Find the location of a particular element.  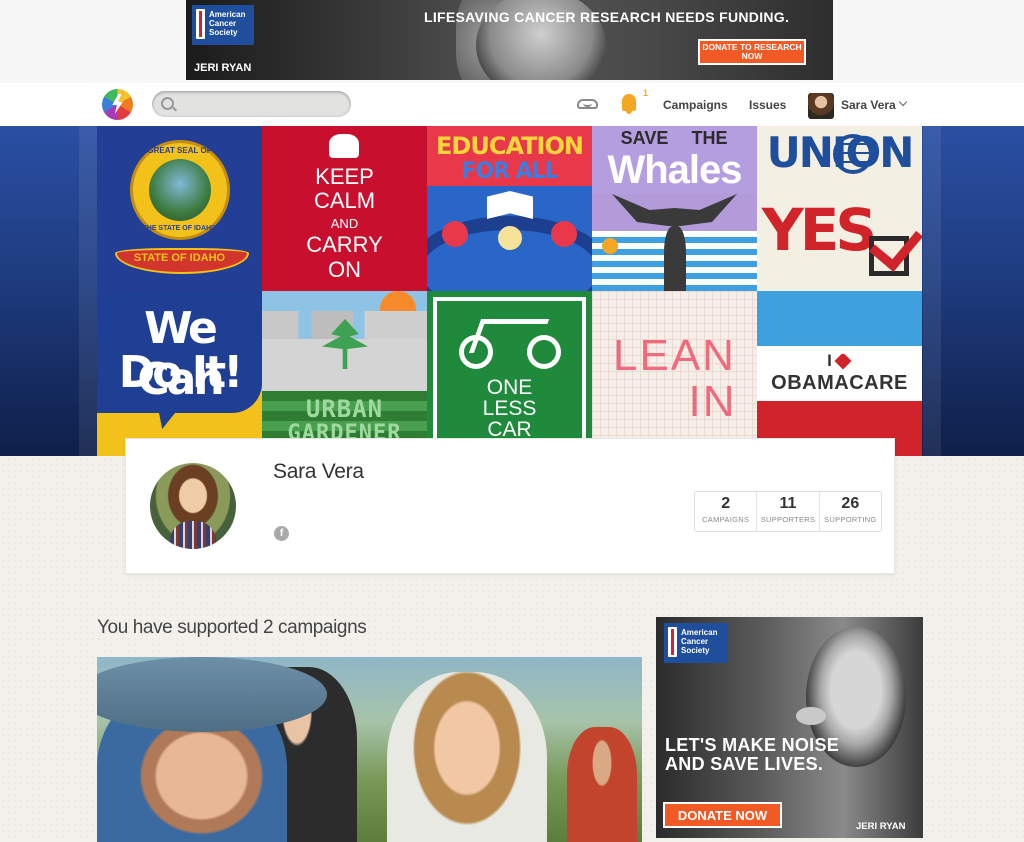

tile-urban-gardener: URBAN GARDENER is located at coordinates (344, 373).